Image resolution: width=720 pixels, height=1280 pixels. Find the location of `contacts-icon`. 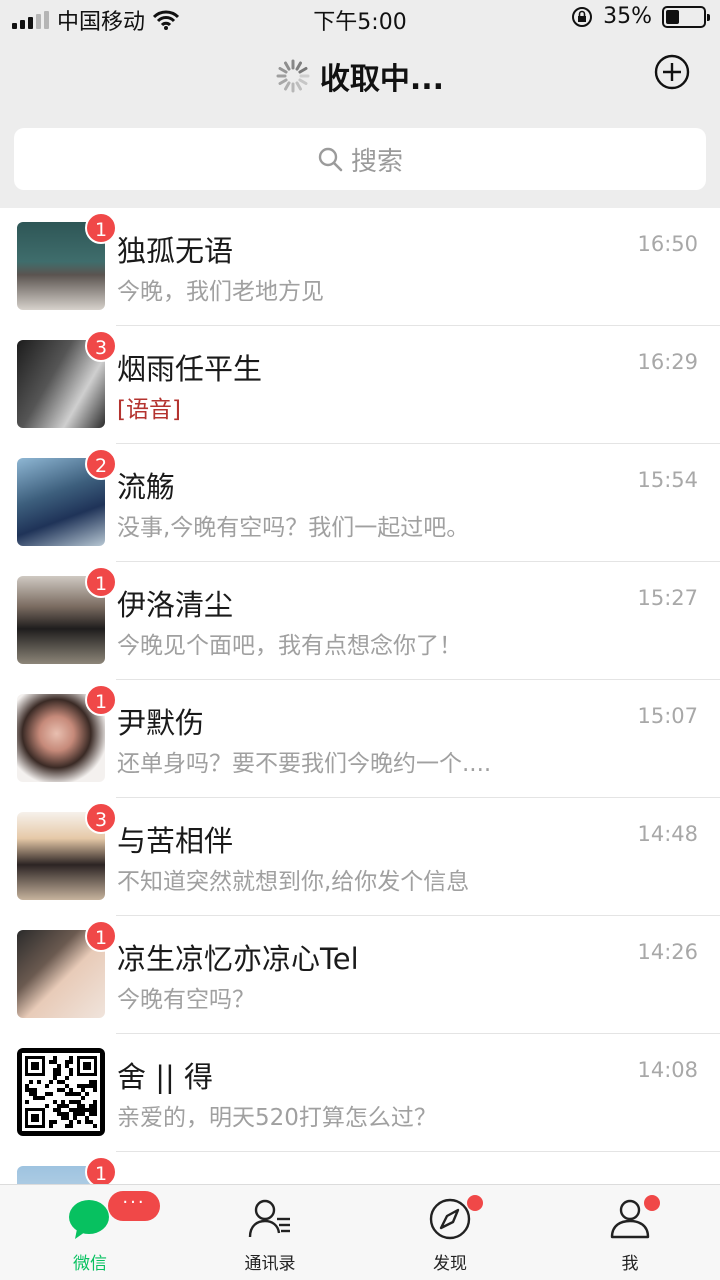

contacts-icon is located at coordinates (269, 1218).